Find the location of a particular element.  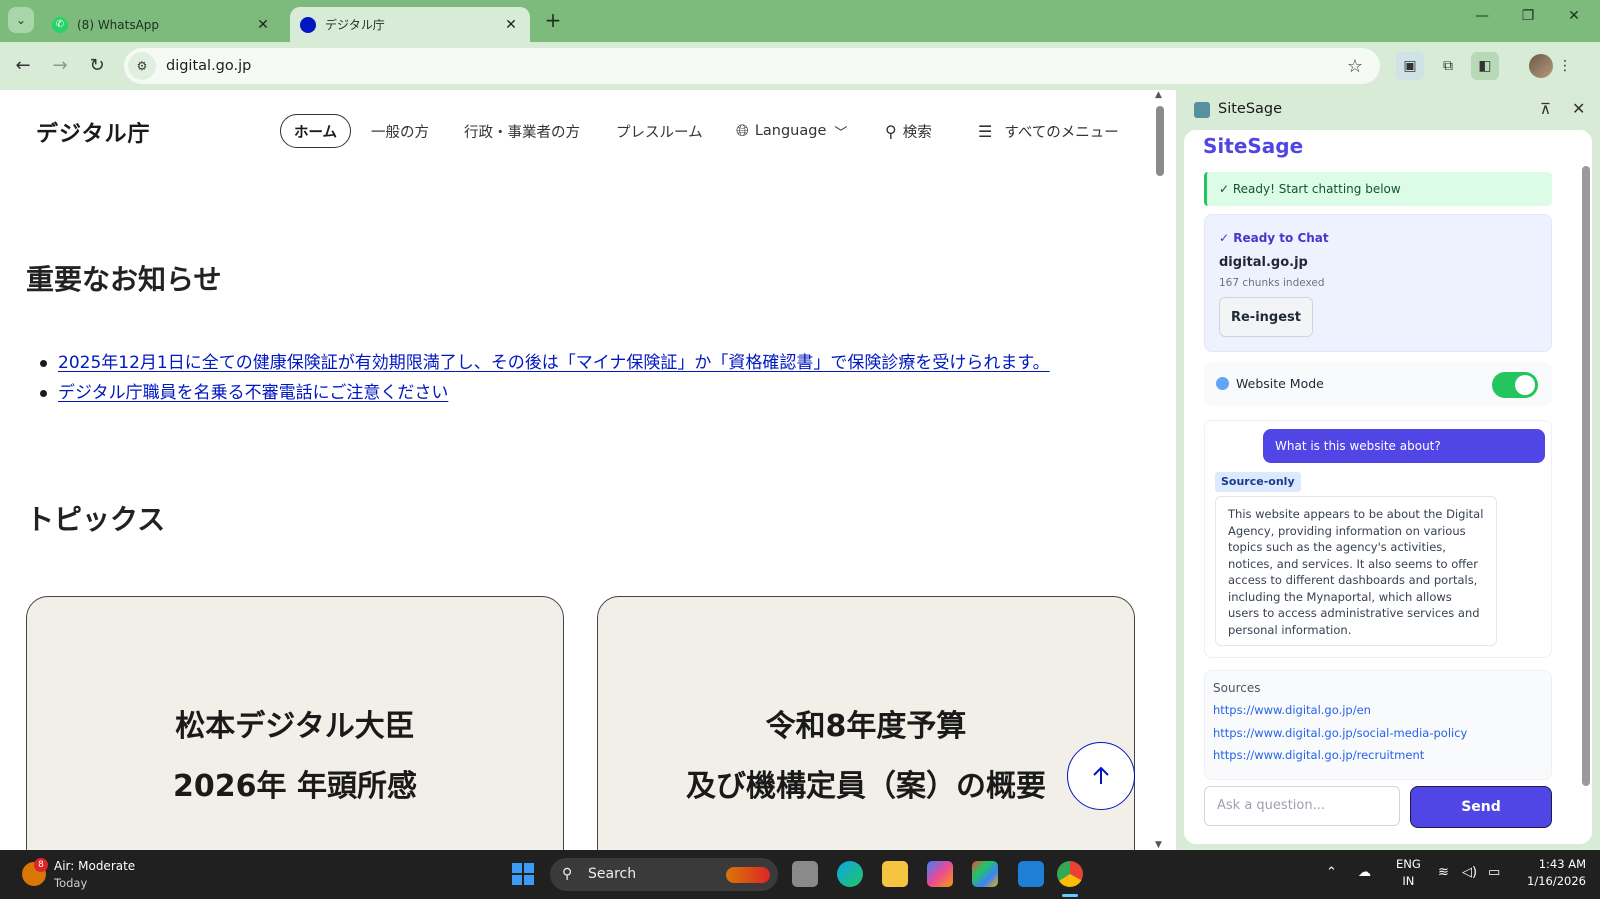

lang-line2: IN is located at coordinates (1408, 881).